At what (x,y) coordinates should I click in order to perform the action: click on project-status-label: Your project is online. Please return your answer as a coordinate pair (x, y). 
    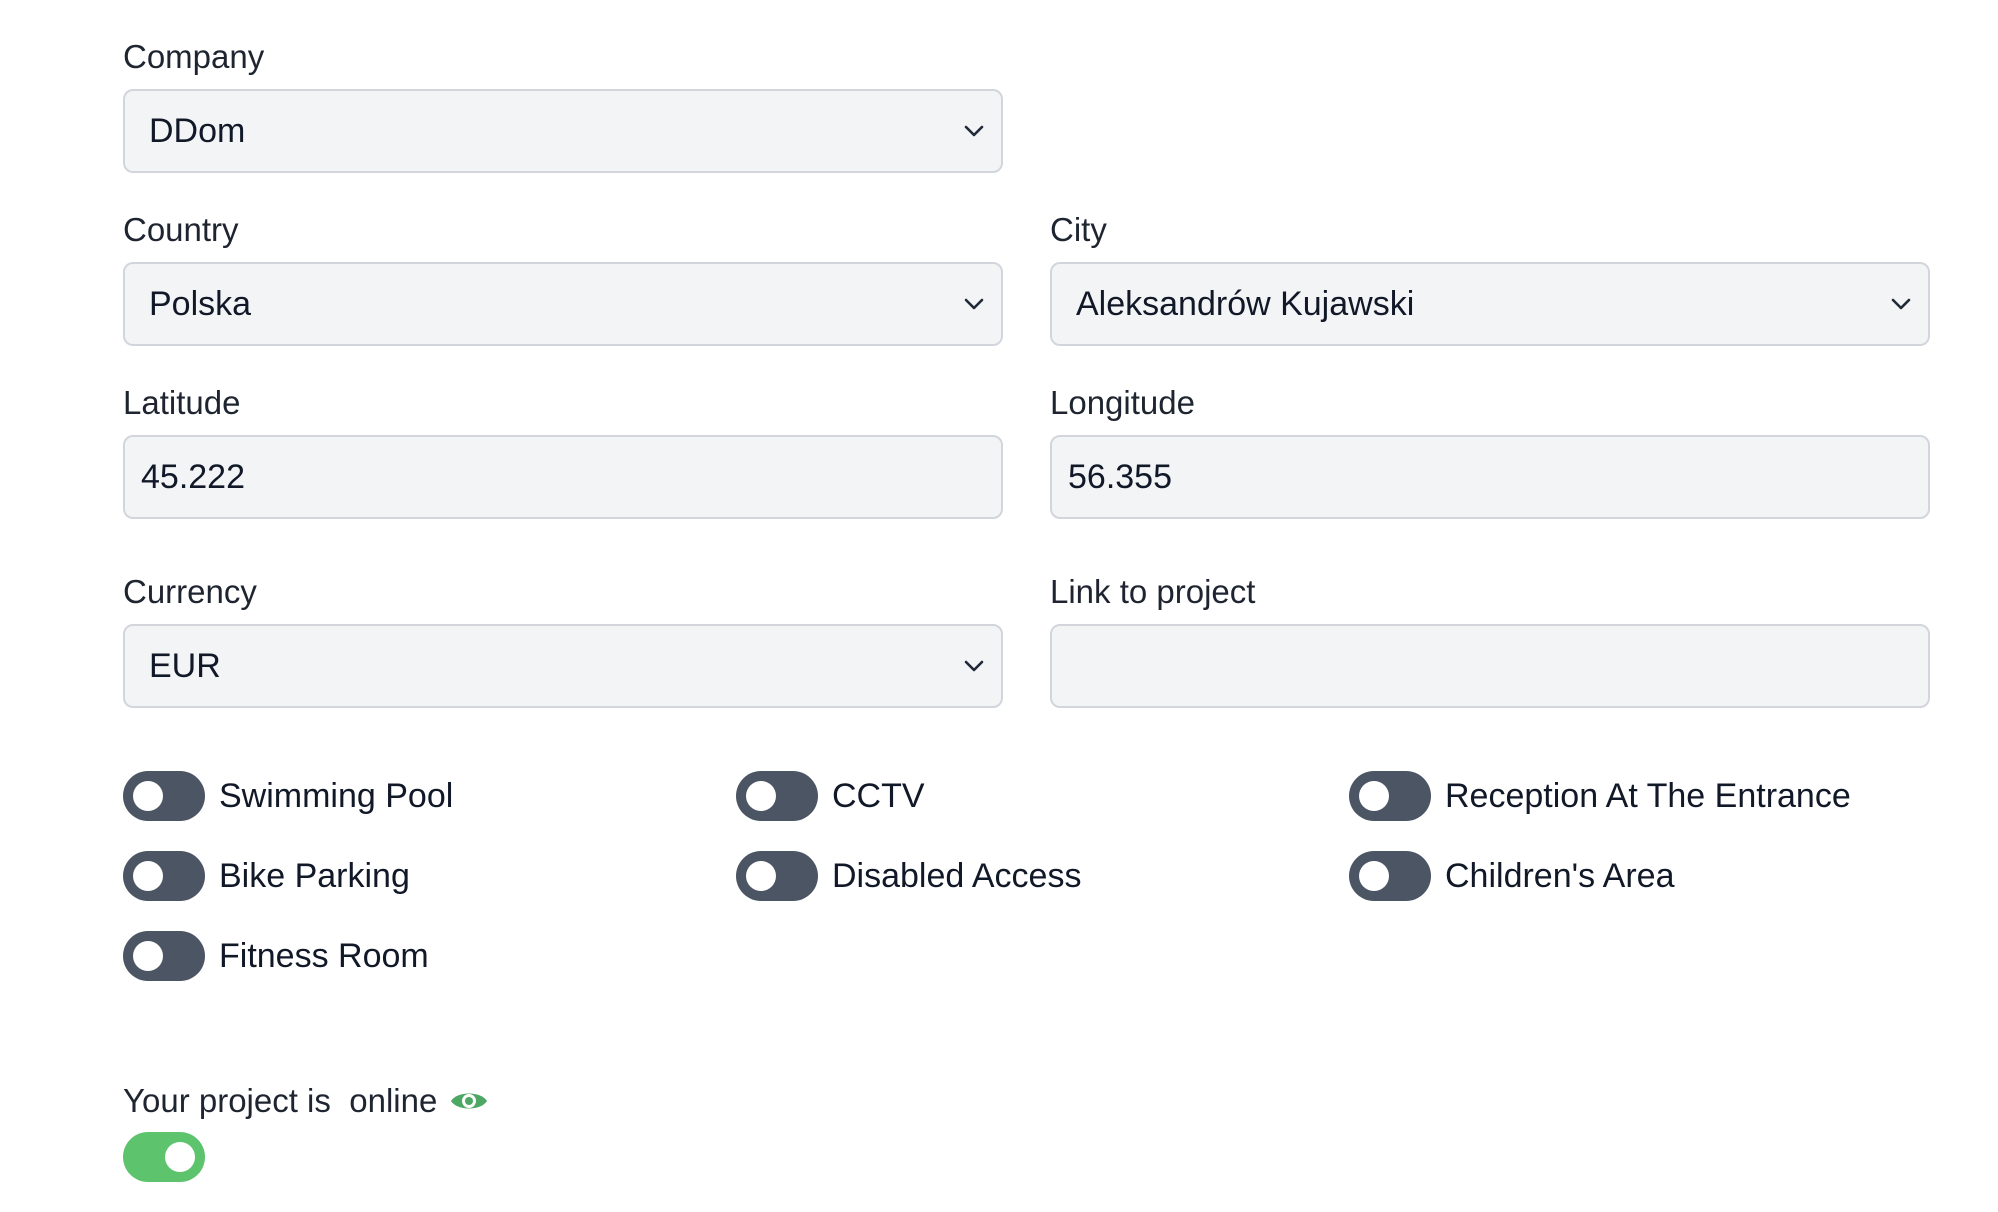
    Looking at the image, I should click on (280, 1101).